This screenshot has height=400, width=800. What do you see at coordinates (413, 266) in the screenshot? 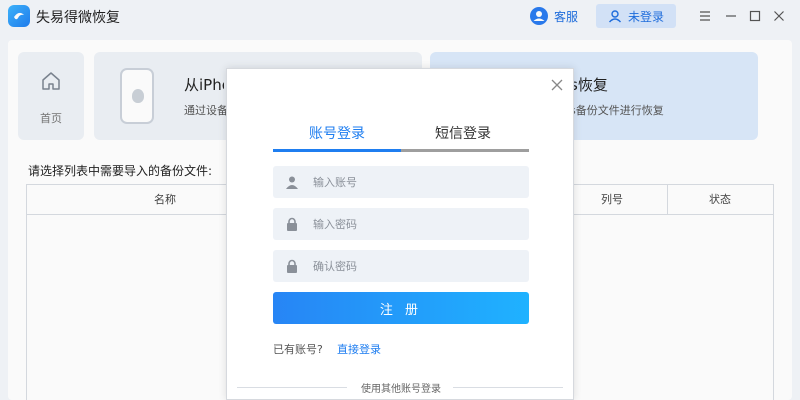
I see `confirm-password-input` at bounding box center [413, 266].